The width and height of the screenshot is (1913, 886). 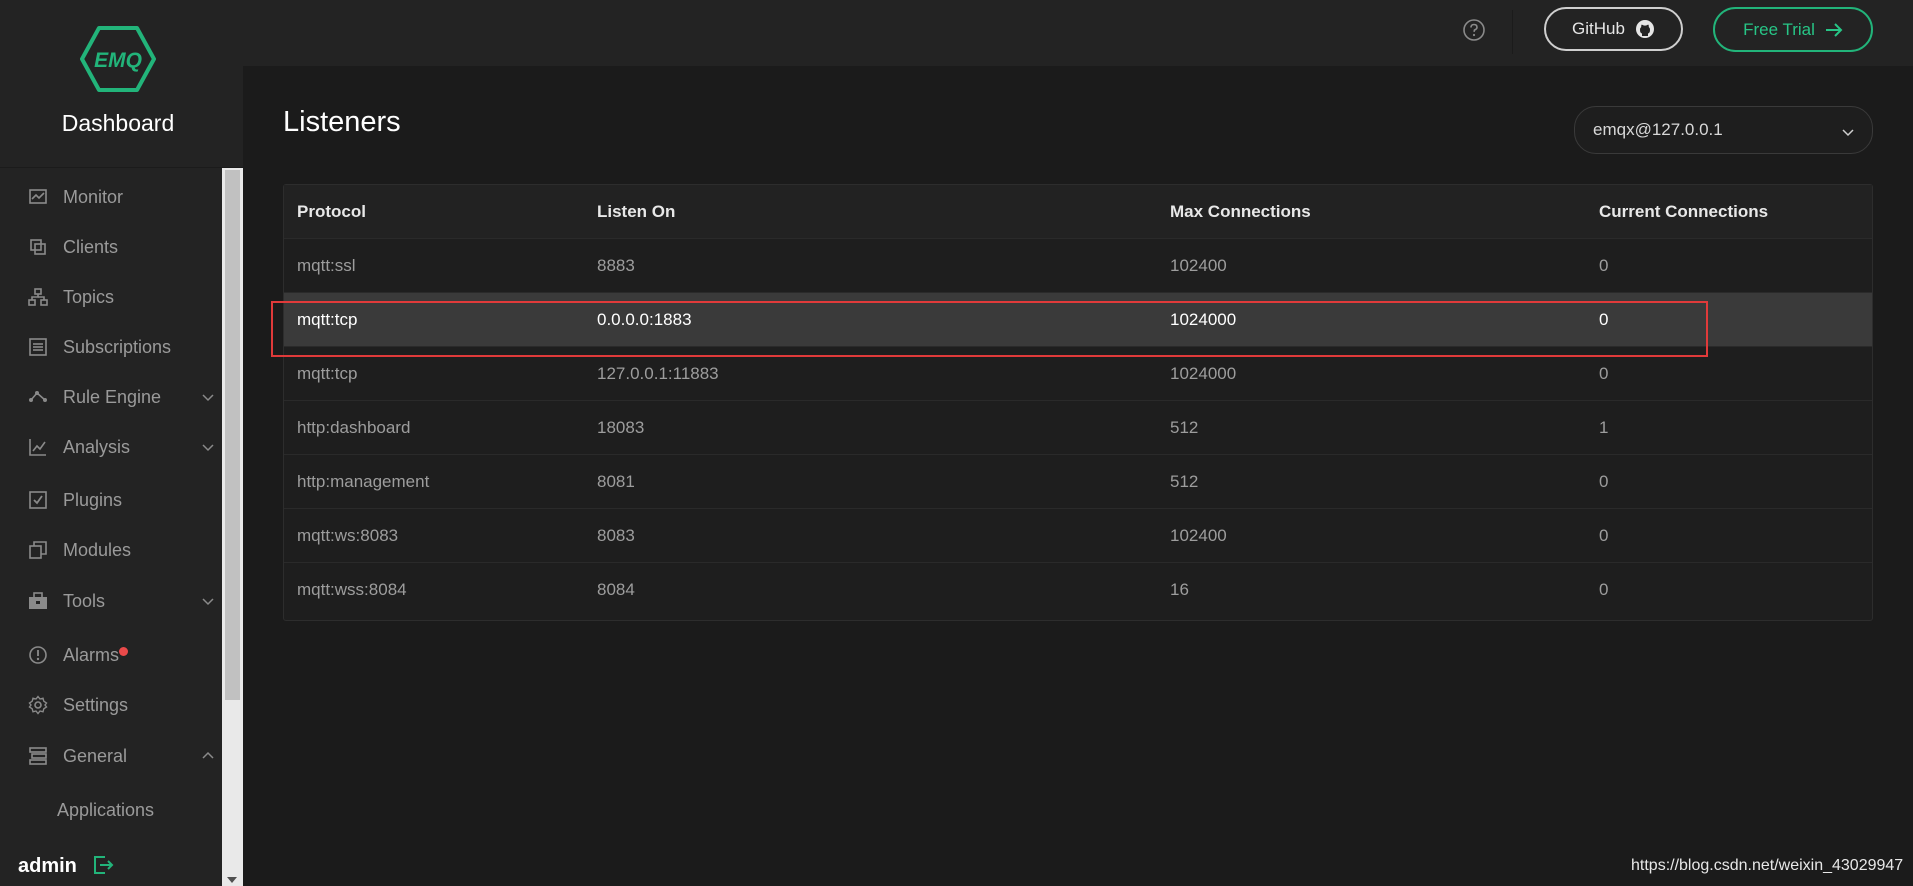 I want to click on modules-icon, so click(x=38, y=550).